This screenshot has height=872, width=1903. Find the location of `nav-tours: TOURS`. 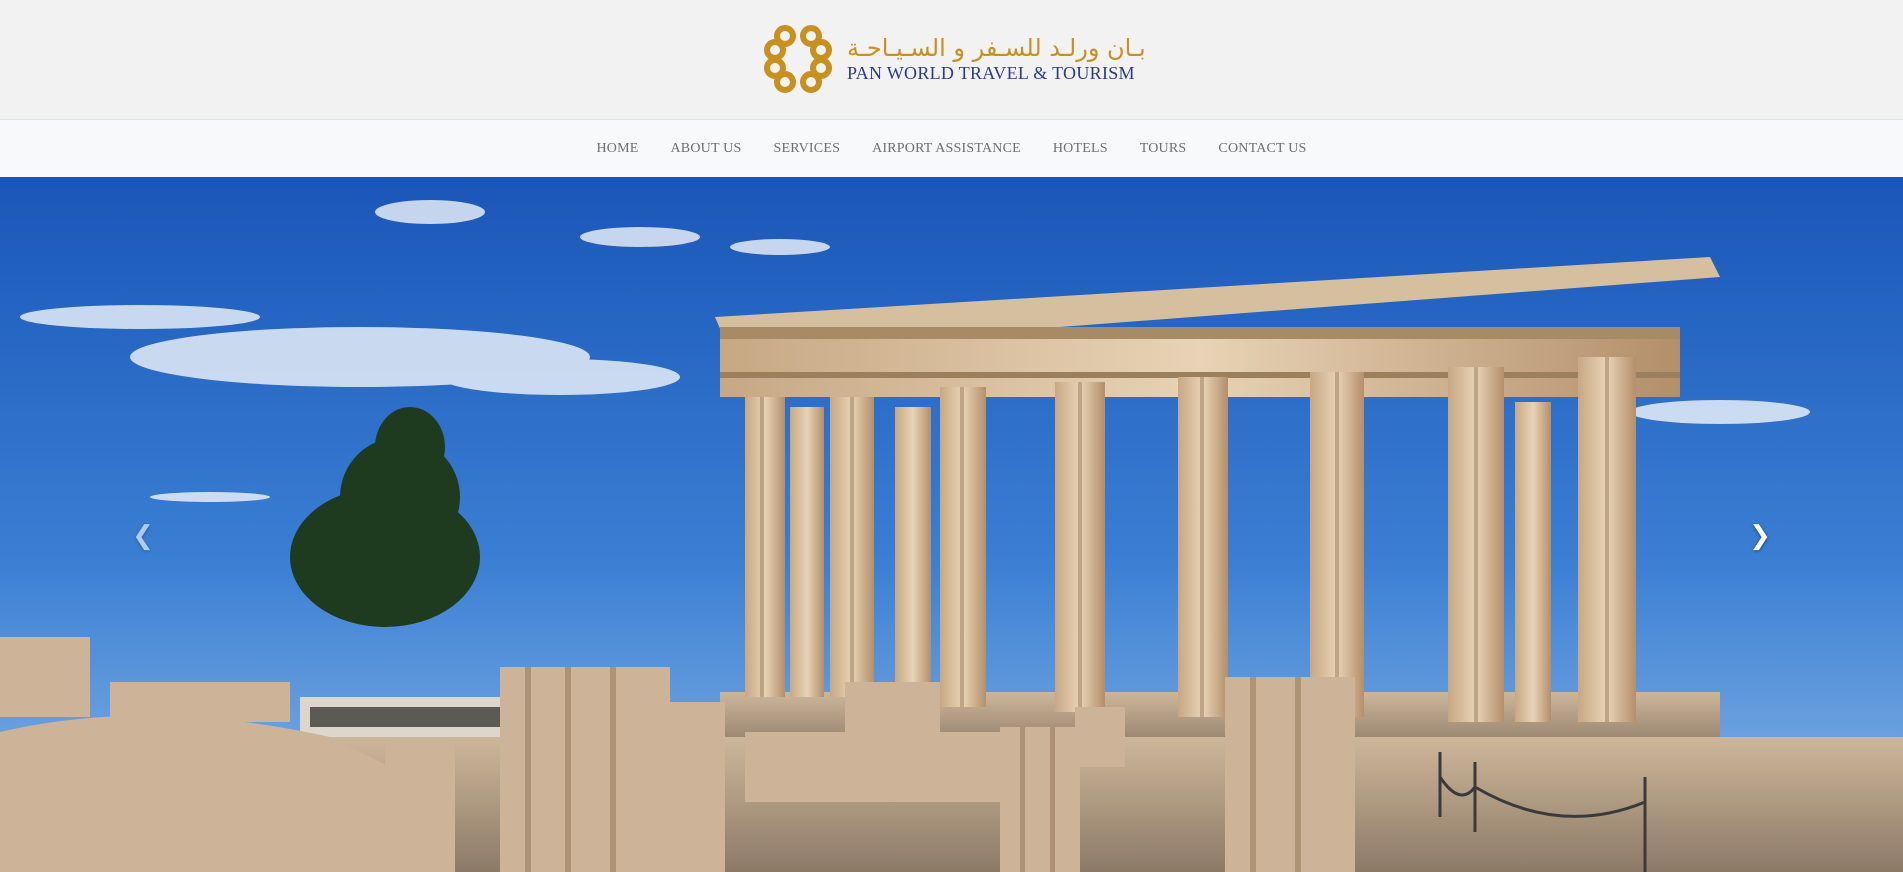

nav-tours: TOURS is located at coordinates (1163, 149).